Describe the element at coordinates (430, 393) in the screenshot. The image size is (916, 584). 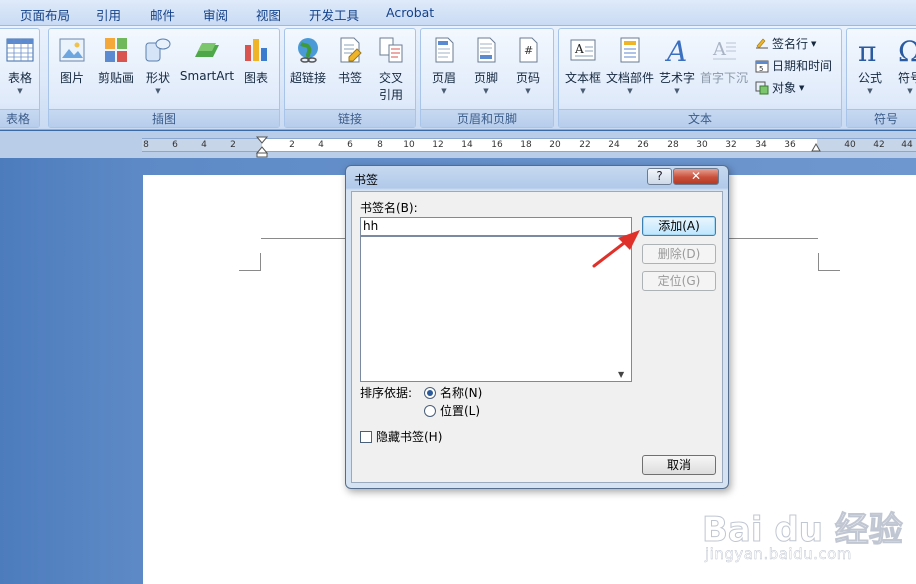
I see `sort-by-name-radio` at that location.